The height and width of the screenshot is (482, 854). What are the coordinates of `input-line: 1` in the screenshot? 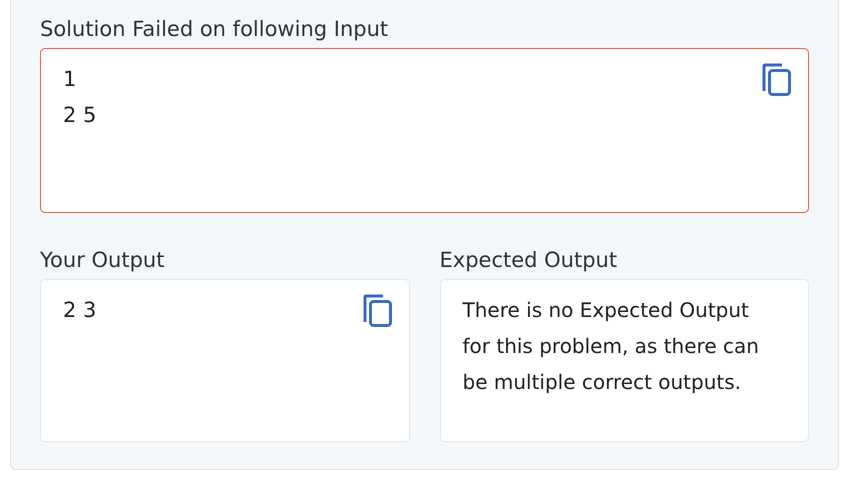 It's located at (69, 79).